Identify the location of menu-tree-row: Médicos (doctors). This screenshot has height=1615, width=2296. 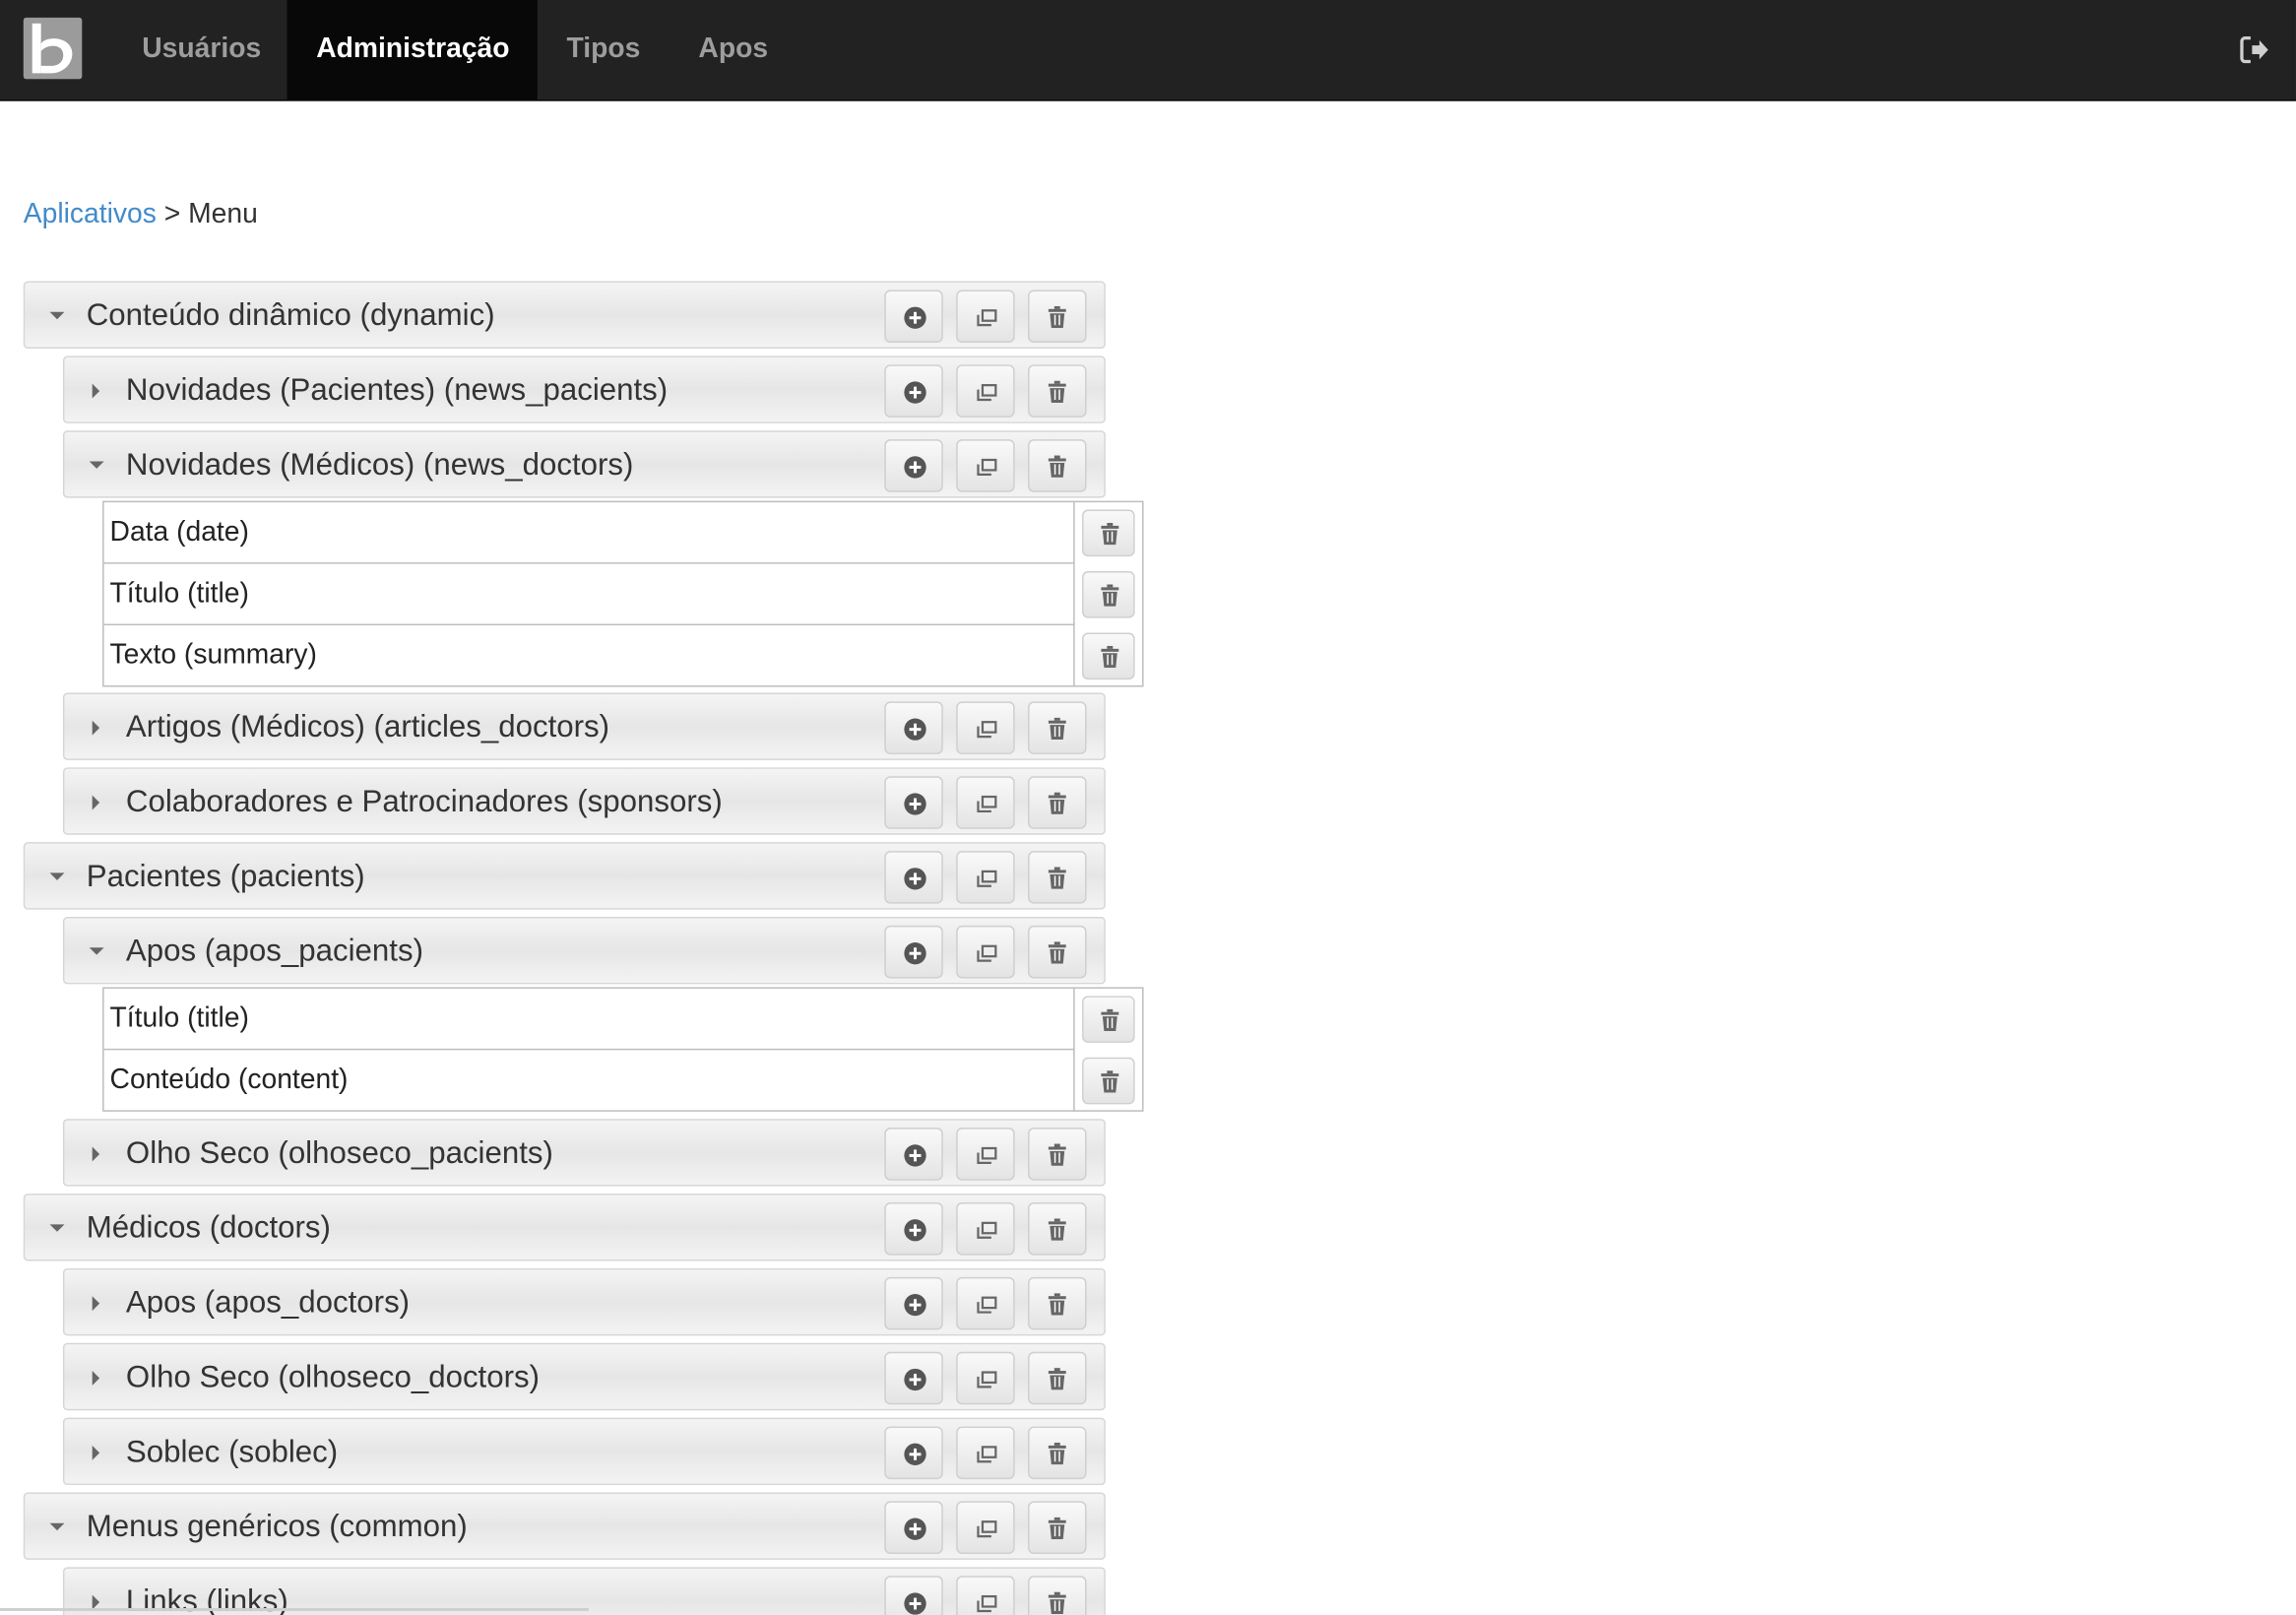
(564, 1228).